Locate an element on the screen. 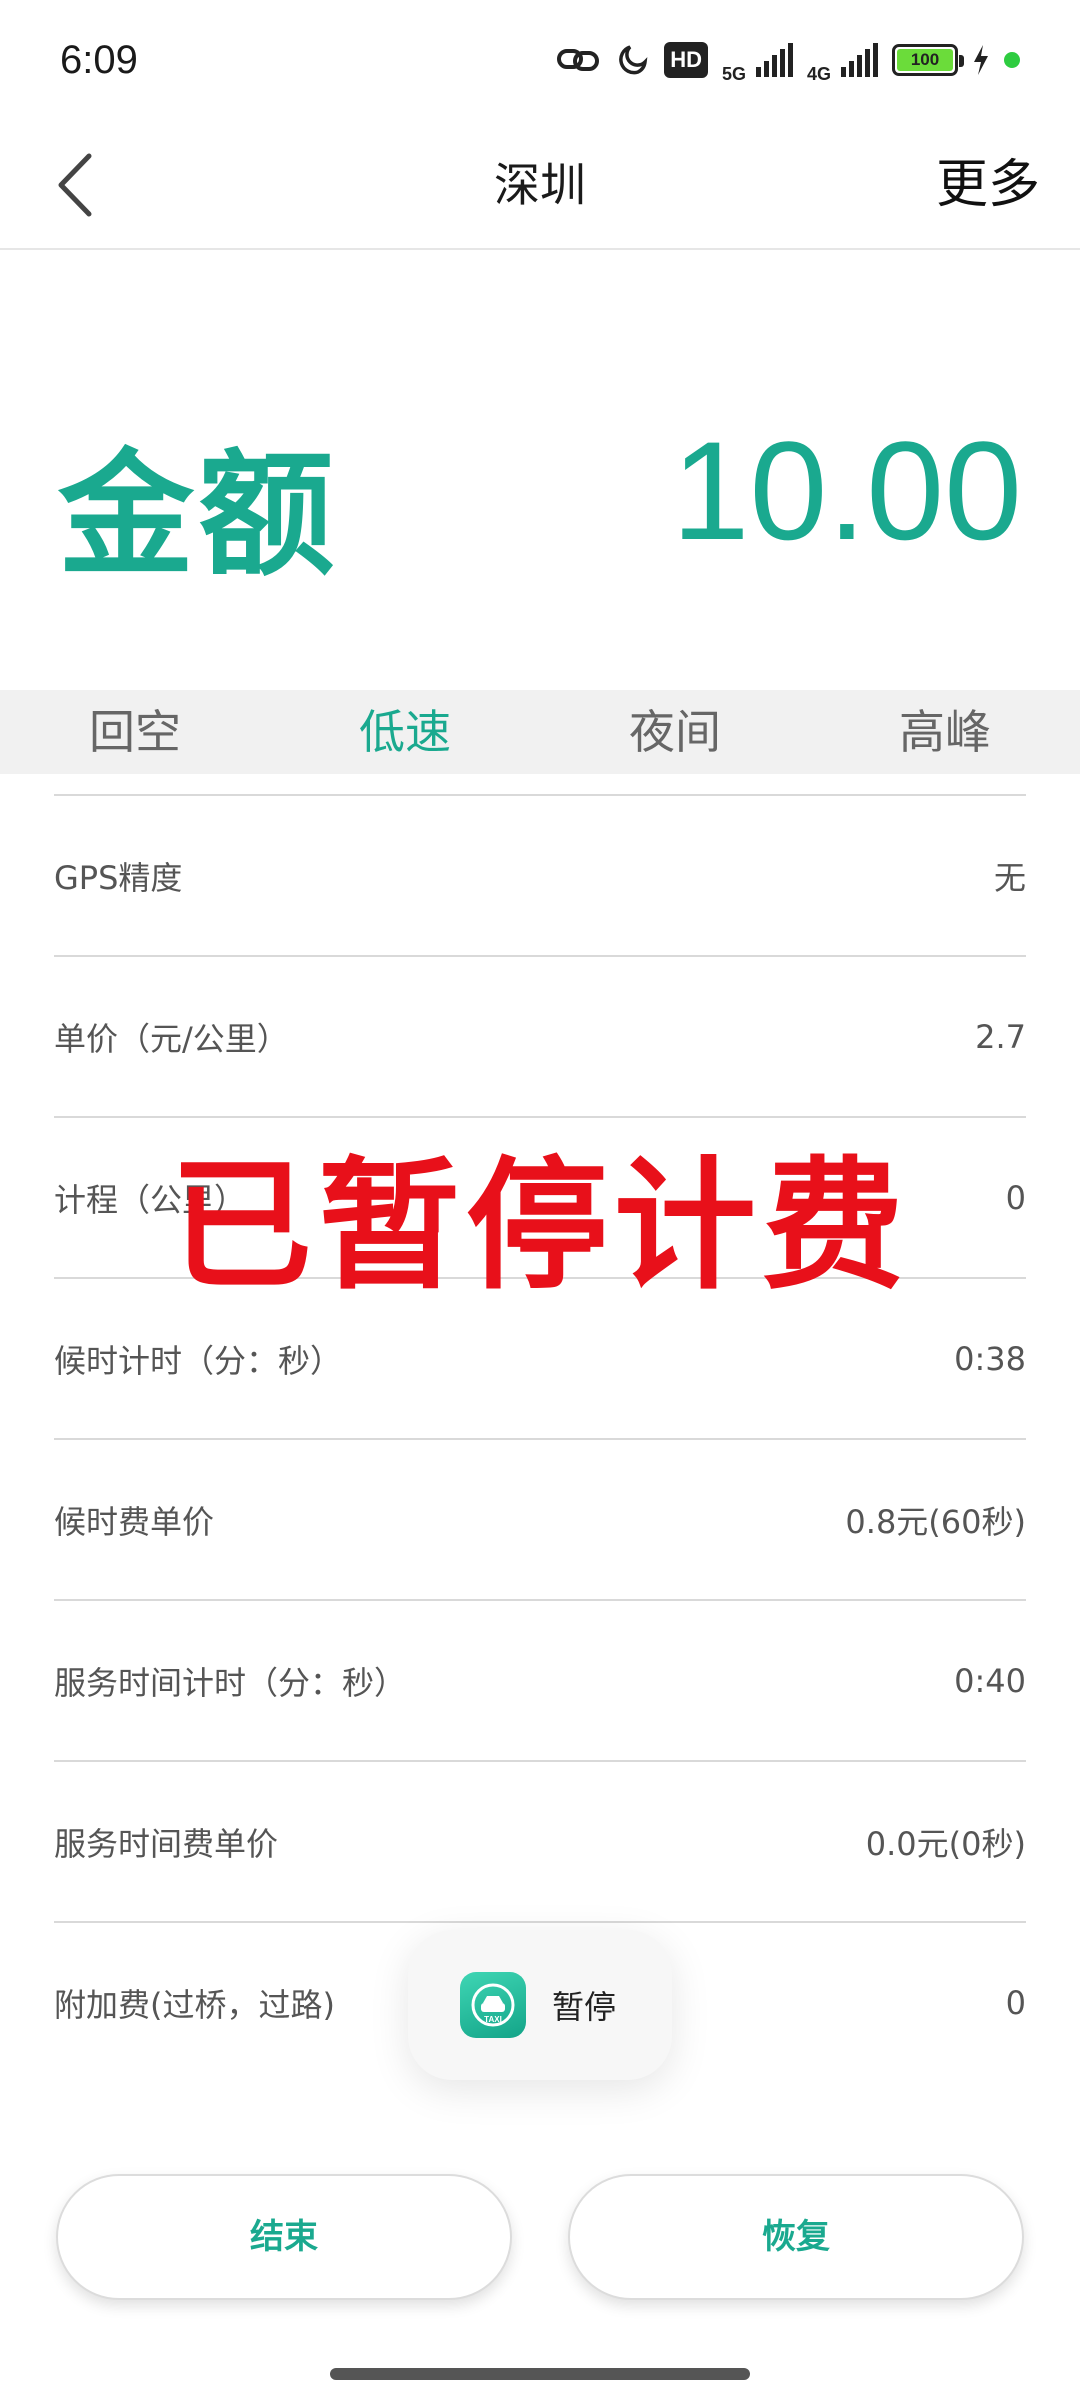  fare-amount: 10.00 is located at coordinates (846, 490).